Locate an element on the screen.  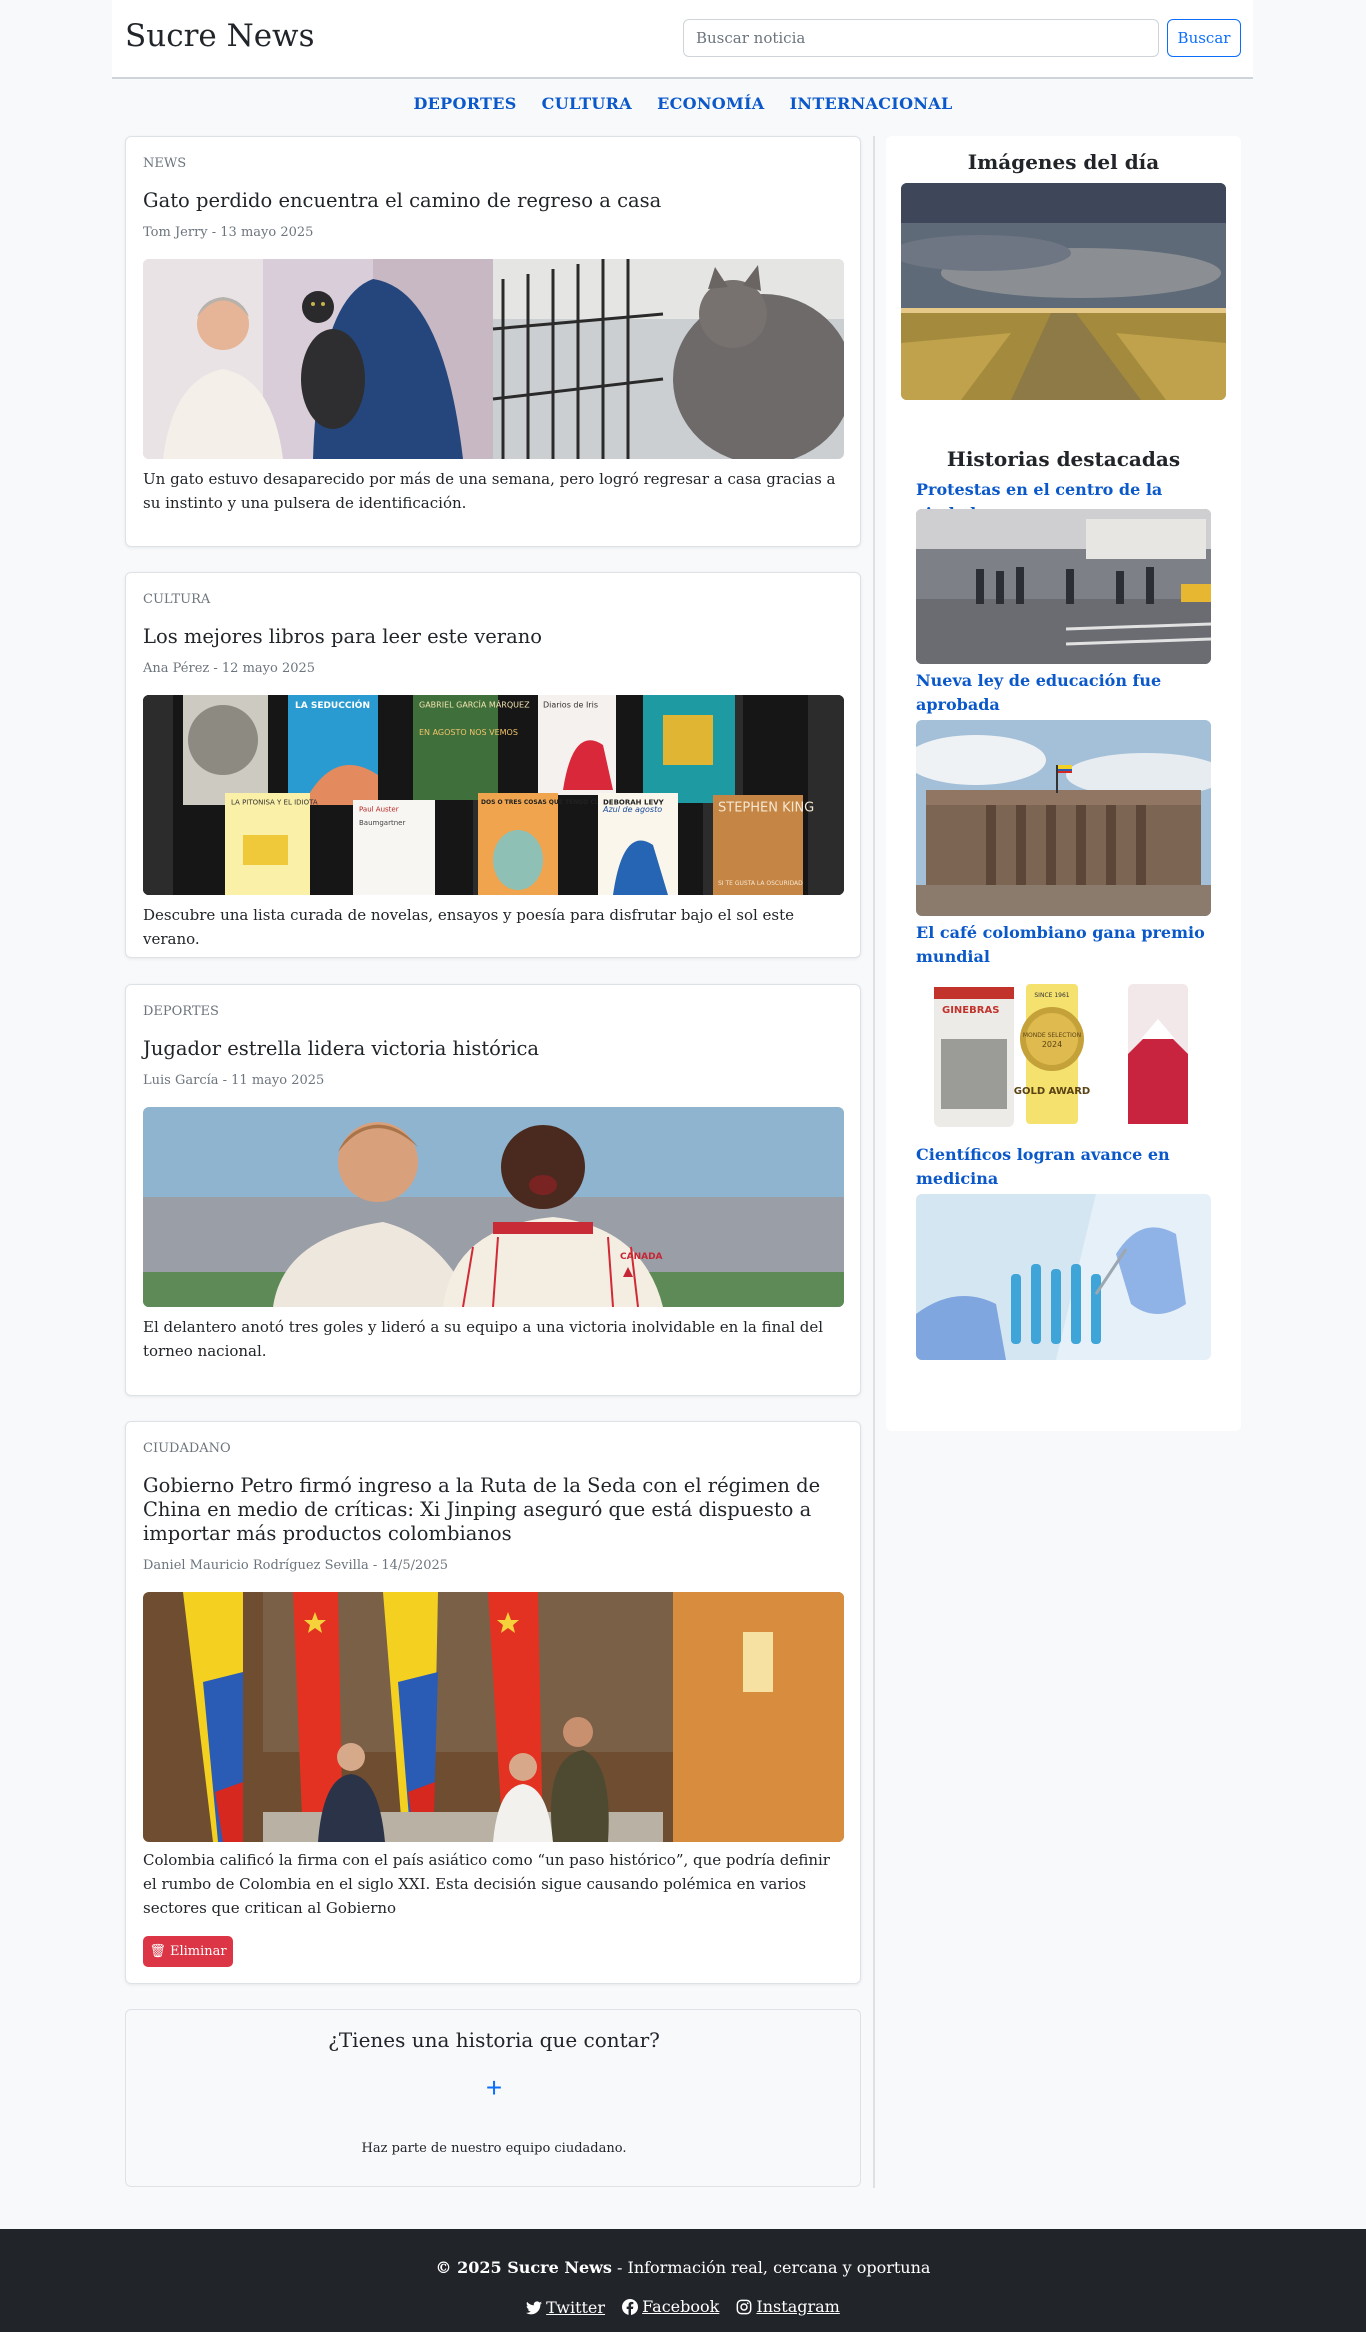
nav-item-internacional: INTERNACIONAL is located at coordinates (871, 103).